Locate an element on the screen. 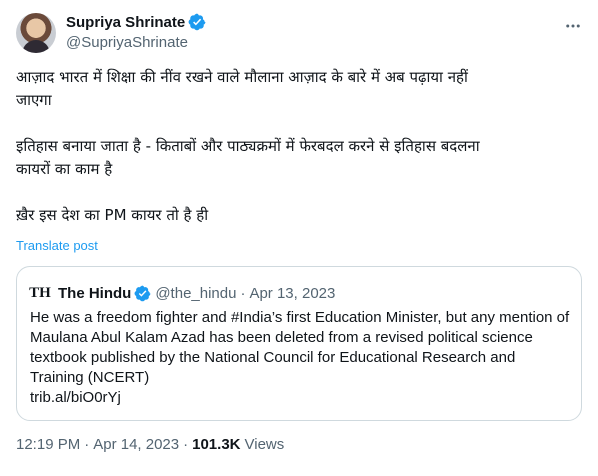 Image resolution: width=598 pixels, height=476 pixels. post-time: 12:19 PM is located at coordinates (48, 444).